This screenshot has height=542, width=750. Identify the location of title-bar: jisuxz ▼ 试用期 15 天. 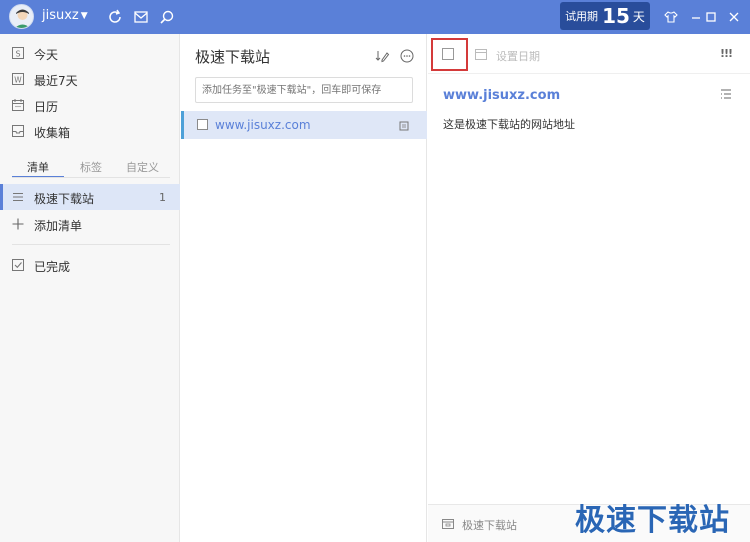
(375, 17).